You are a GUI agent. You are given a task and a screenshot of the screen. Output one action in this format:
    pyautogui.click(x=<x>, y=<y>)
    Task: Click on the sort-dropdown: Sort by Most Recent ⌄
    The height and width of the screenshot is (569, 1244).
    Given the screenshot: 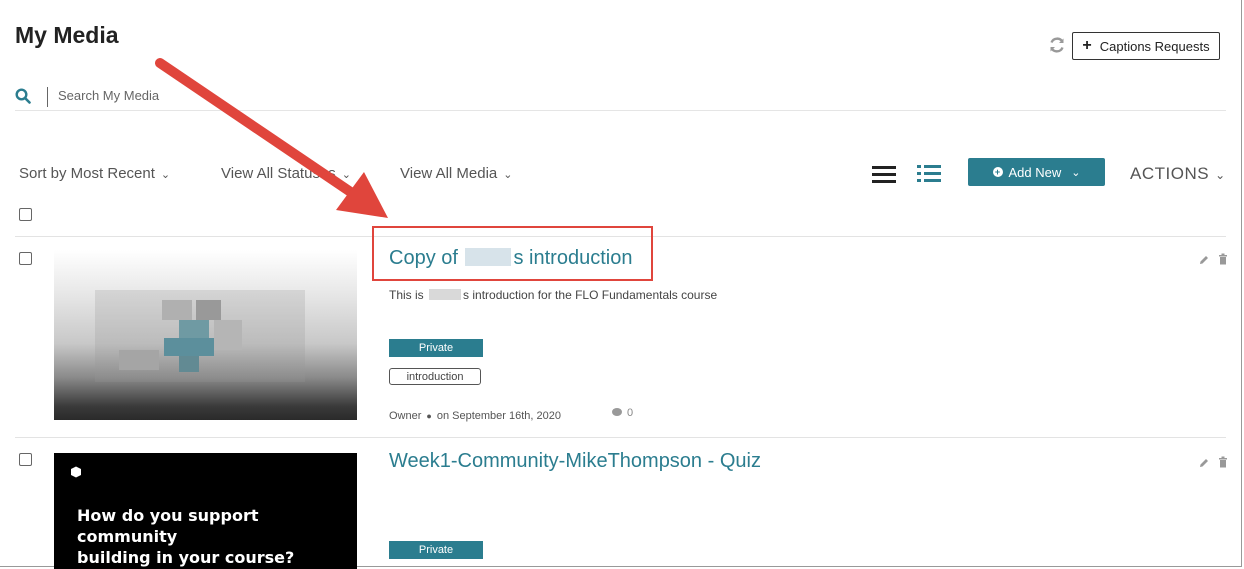 What is the action you would take?
    pyautogui.click(x=94, y=173)
    